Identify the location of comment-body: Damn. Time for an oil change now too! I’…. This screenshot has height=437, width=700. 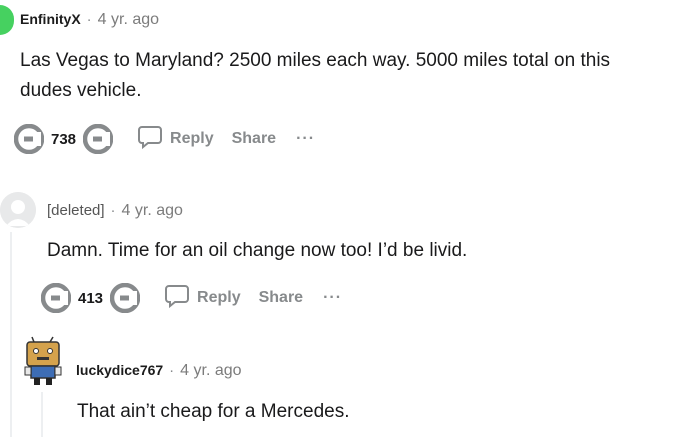
(257, 250).